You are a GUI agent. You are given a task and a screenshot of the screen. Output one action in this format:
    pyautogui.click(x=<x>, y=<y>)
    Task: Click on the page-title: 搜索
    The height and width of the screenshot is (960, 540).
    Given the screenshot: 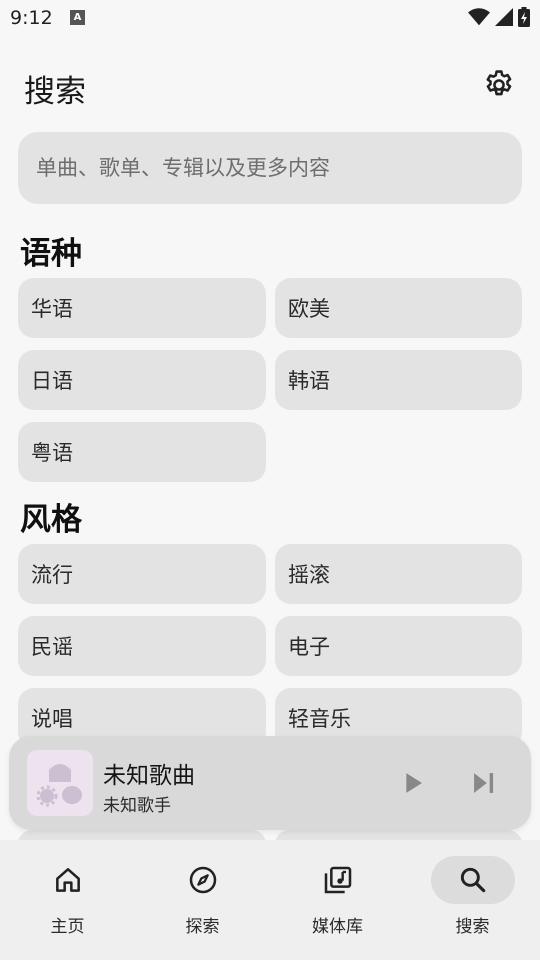 What is the action you would take?
    pyautogui.click(x=55, y=92)
    